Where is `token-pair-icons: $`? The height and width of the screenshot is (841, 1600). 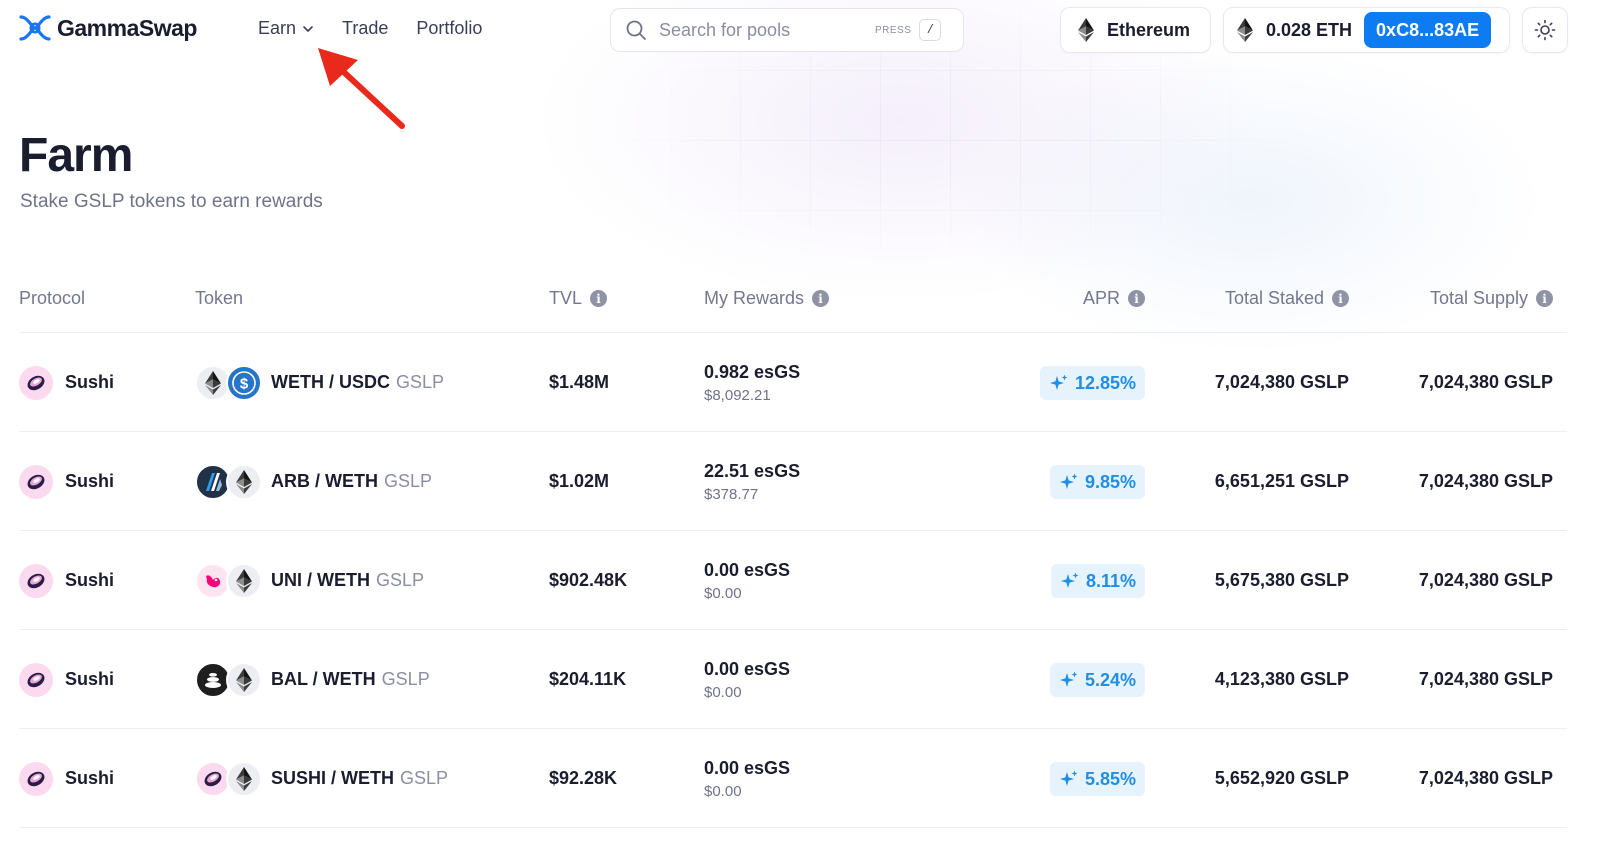
token-pair-icons: $ is located at coordinates (230, 383).